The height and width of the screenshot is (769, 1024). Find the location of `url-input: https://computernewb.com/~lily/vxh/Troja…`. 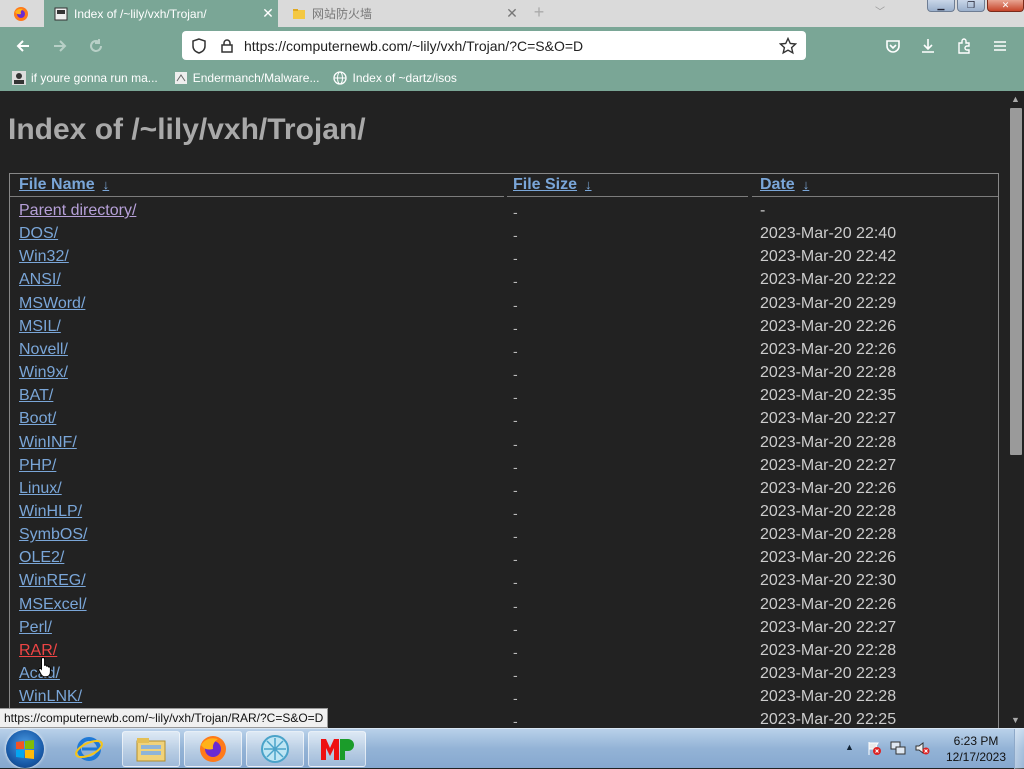

url-input: https://computernewb.com/~lily/vxh/Troja… is located at coordinates (510, 46).